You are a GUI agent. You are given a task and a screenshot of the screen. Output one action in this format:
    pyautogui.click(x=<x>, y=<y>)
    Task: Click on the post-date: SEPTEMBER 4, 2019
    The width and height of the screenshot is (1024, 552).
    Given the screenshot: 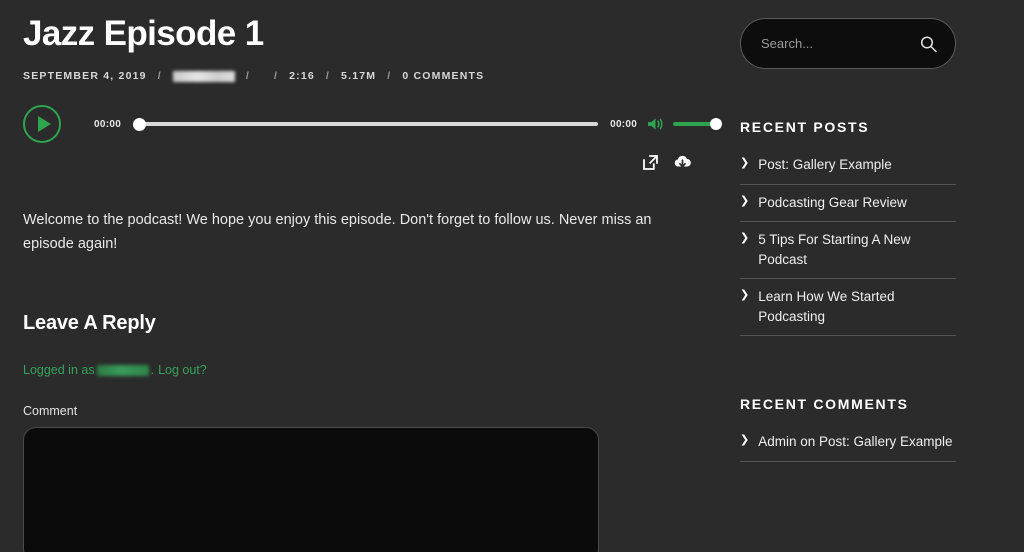 What is the action you would take?
    pyautogui.click(x=85, y=76)
    